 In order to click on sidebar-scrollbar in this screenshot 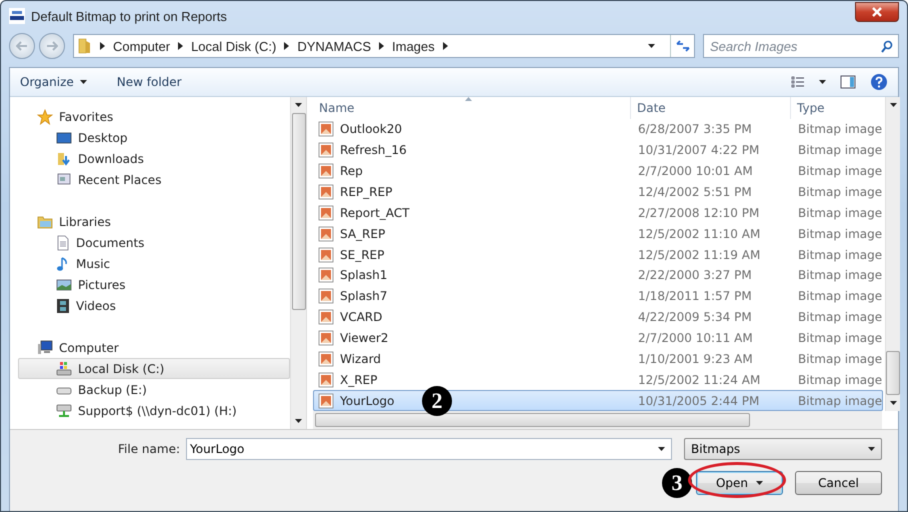, I will do `click(298, 263)`.